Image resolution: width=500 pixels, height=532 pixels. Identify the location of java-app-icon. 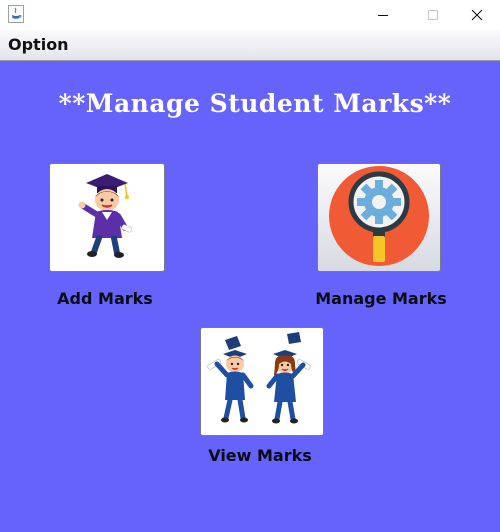
(16, 14).